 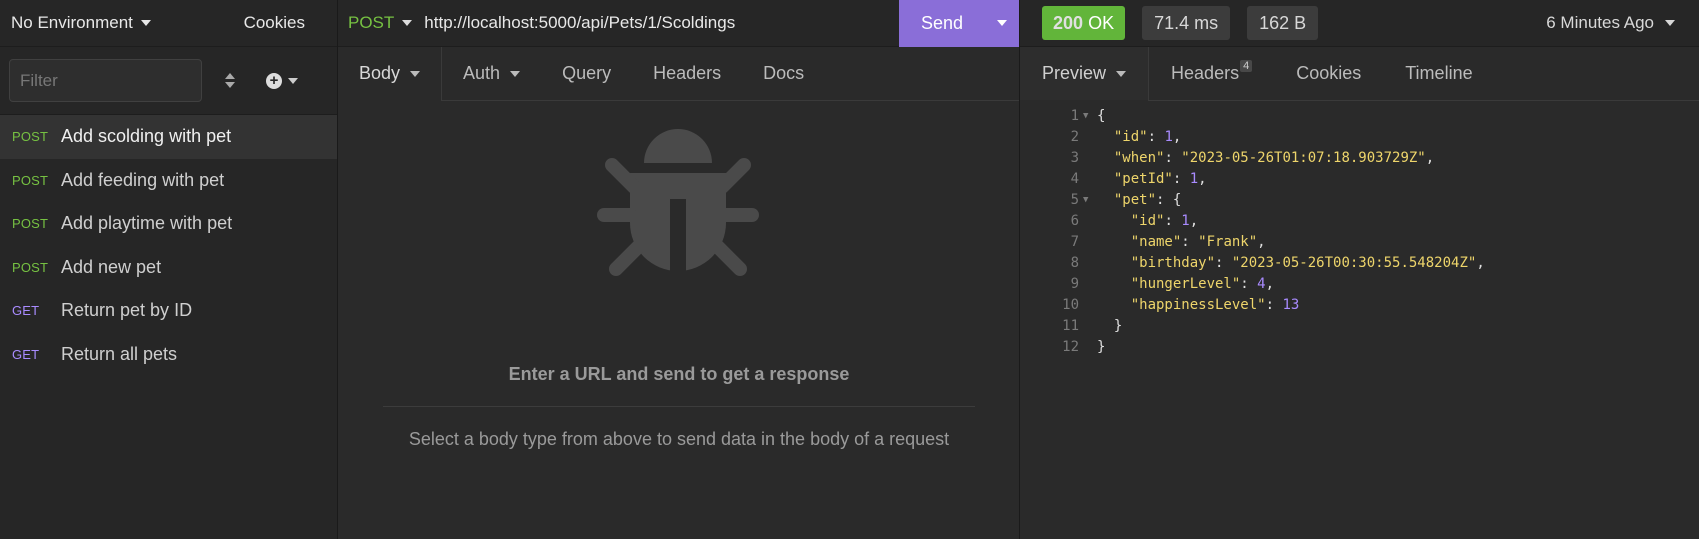 I want to click on code-token: "happinessLevel", so click(x=1198, y=305).